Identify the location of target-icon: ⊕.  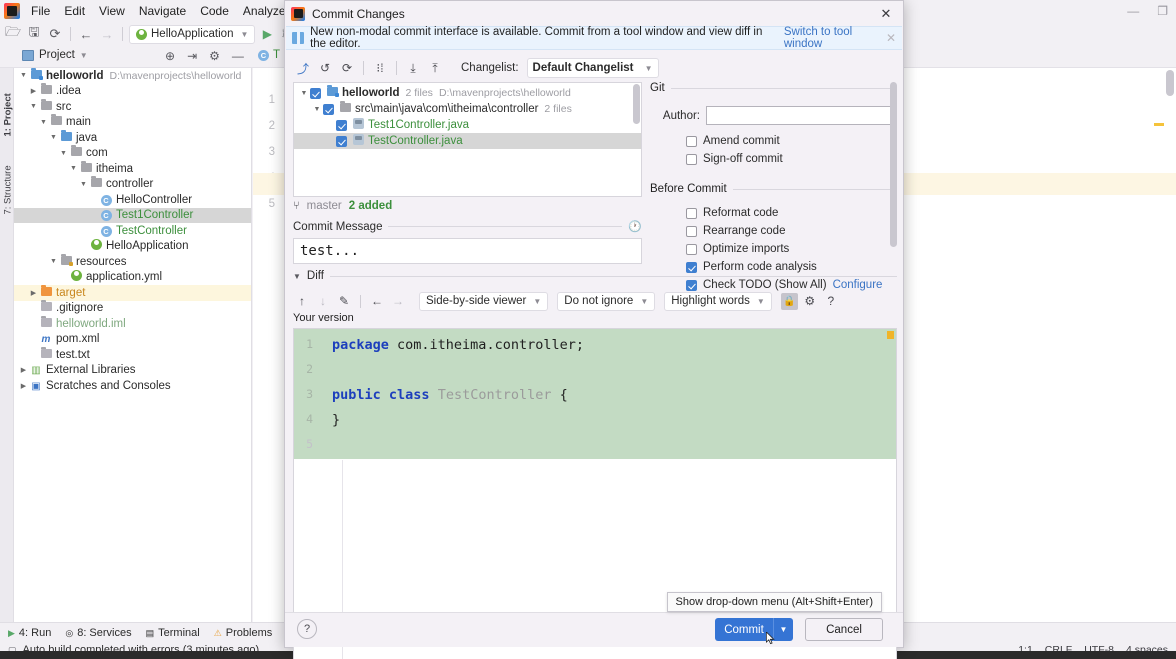
(170, 56).